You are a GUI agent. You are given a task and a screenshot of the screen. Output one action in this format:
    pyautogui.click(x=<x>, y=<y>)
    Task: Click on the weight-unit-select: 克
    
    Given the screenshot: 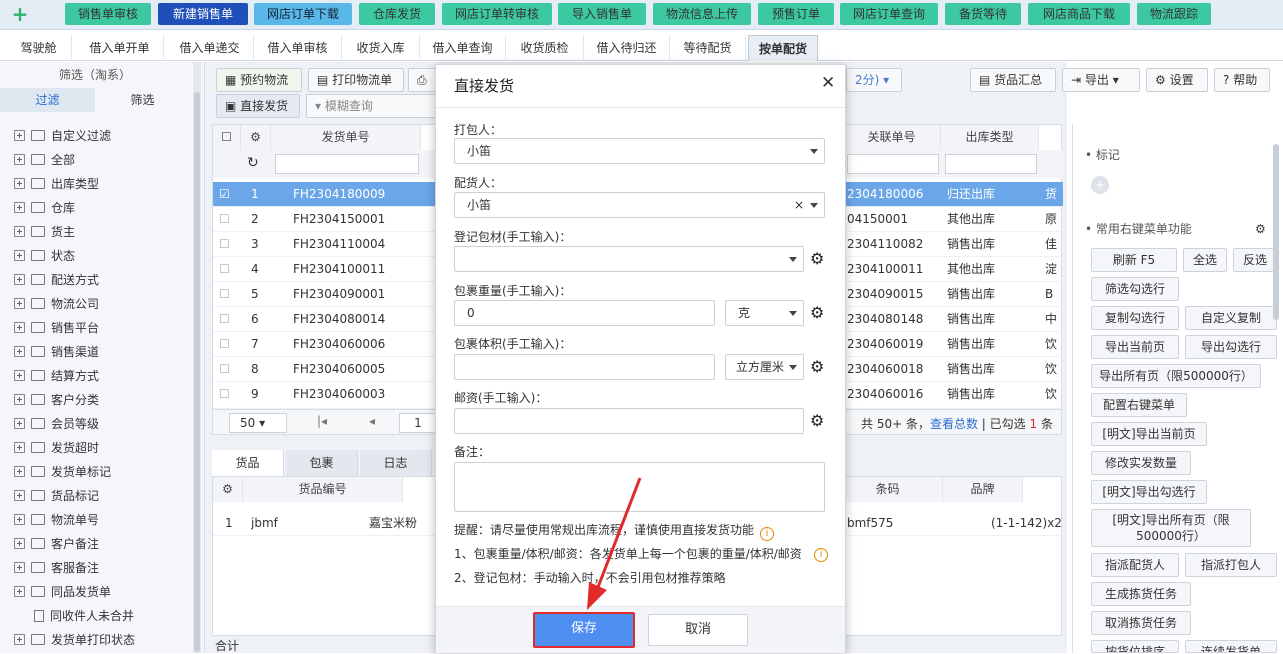 What is the action you would take?
    pyautogui.click(x=764, y=313)
    